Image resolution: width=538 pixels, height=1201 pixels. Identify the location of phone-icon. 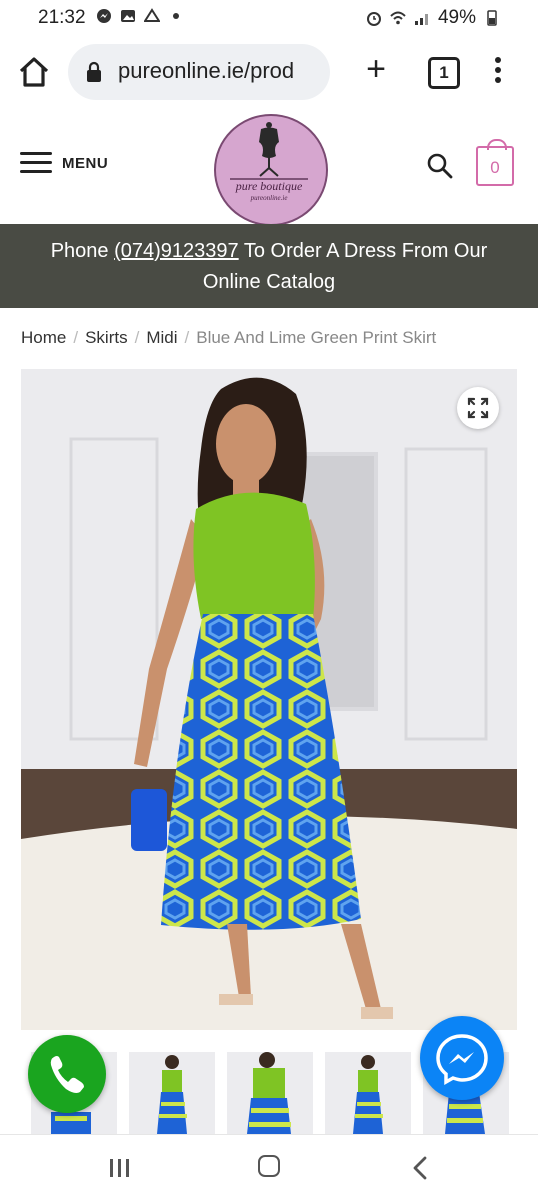
(67, 1074).